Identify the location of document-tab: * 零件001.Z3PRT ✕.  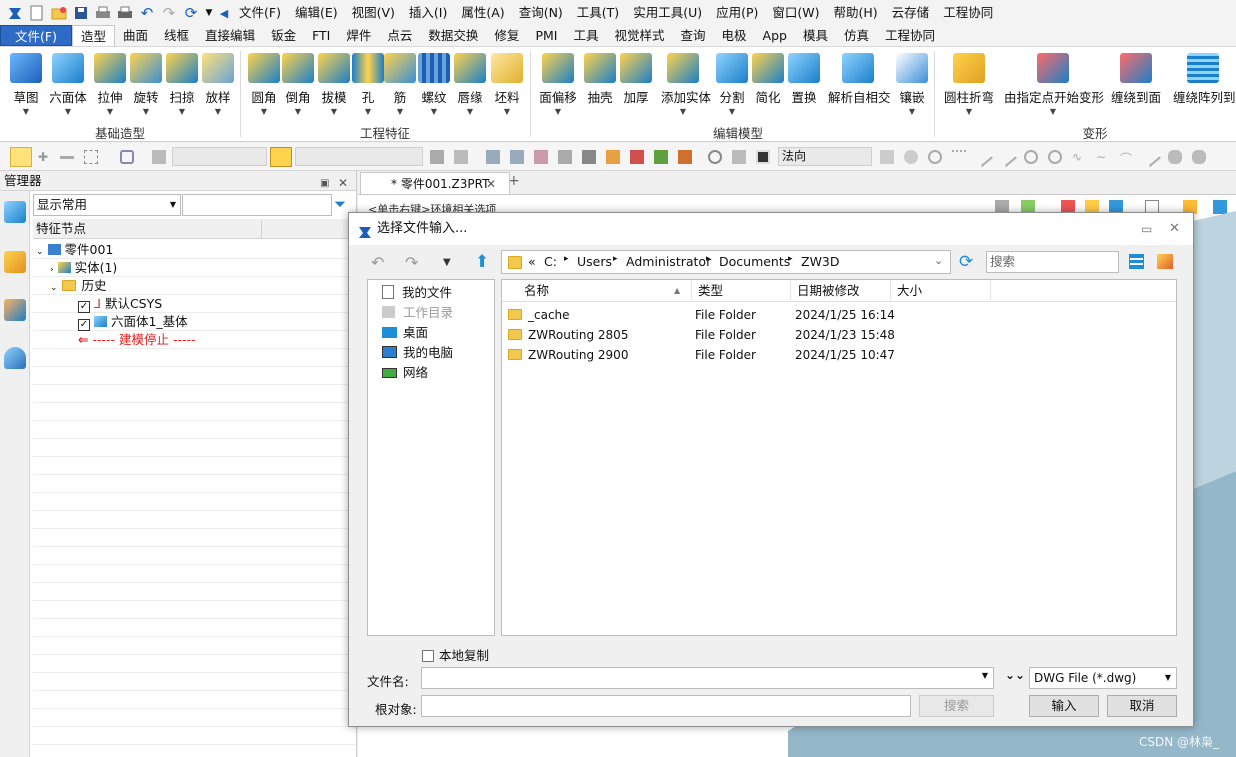
(435, 183).